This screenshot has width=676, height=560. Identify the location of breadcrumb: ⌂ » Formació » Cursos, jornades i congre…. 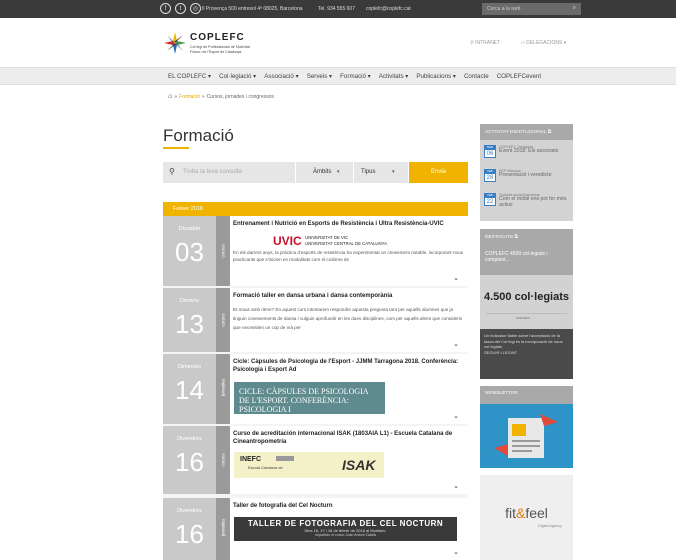
(221, 96).